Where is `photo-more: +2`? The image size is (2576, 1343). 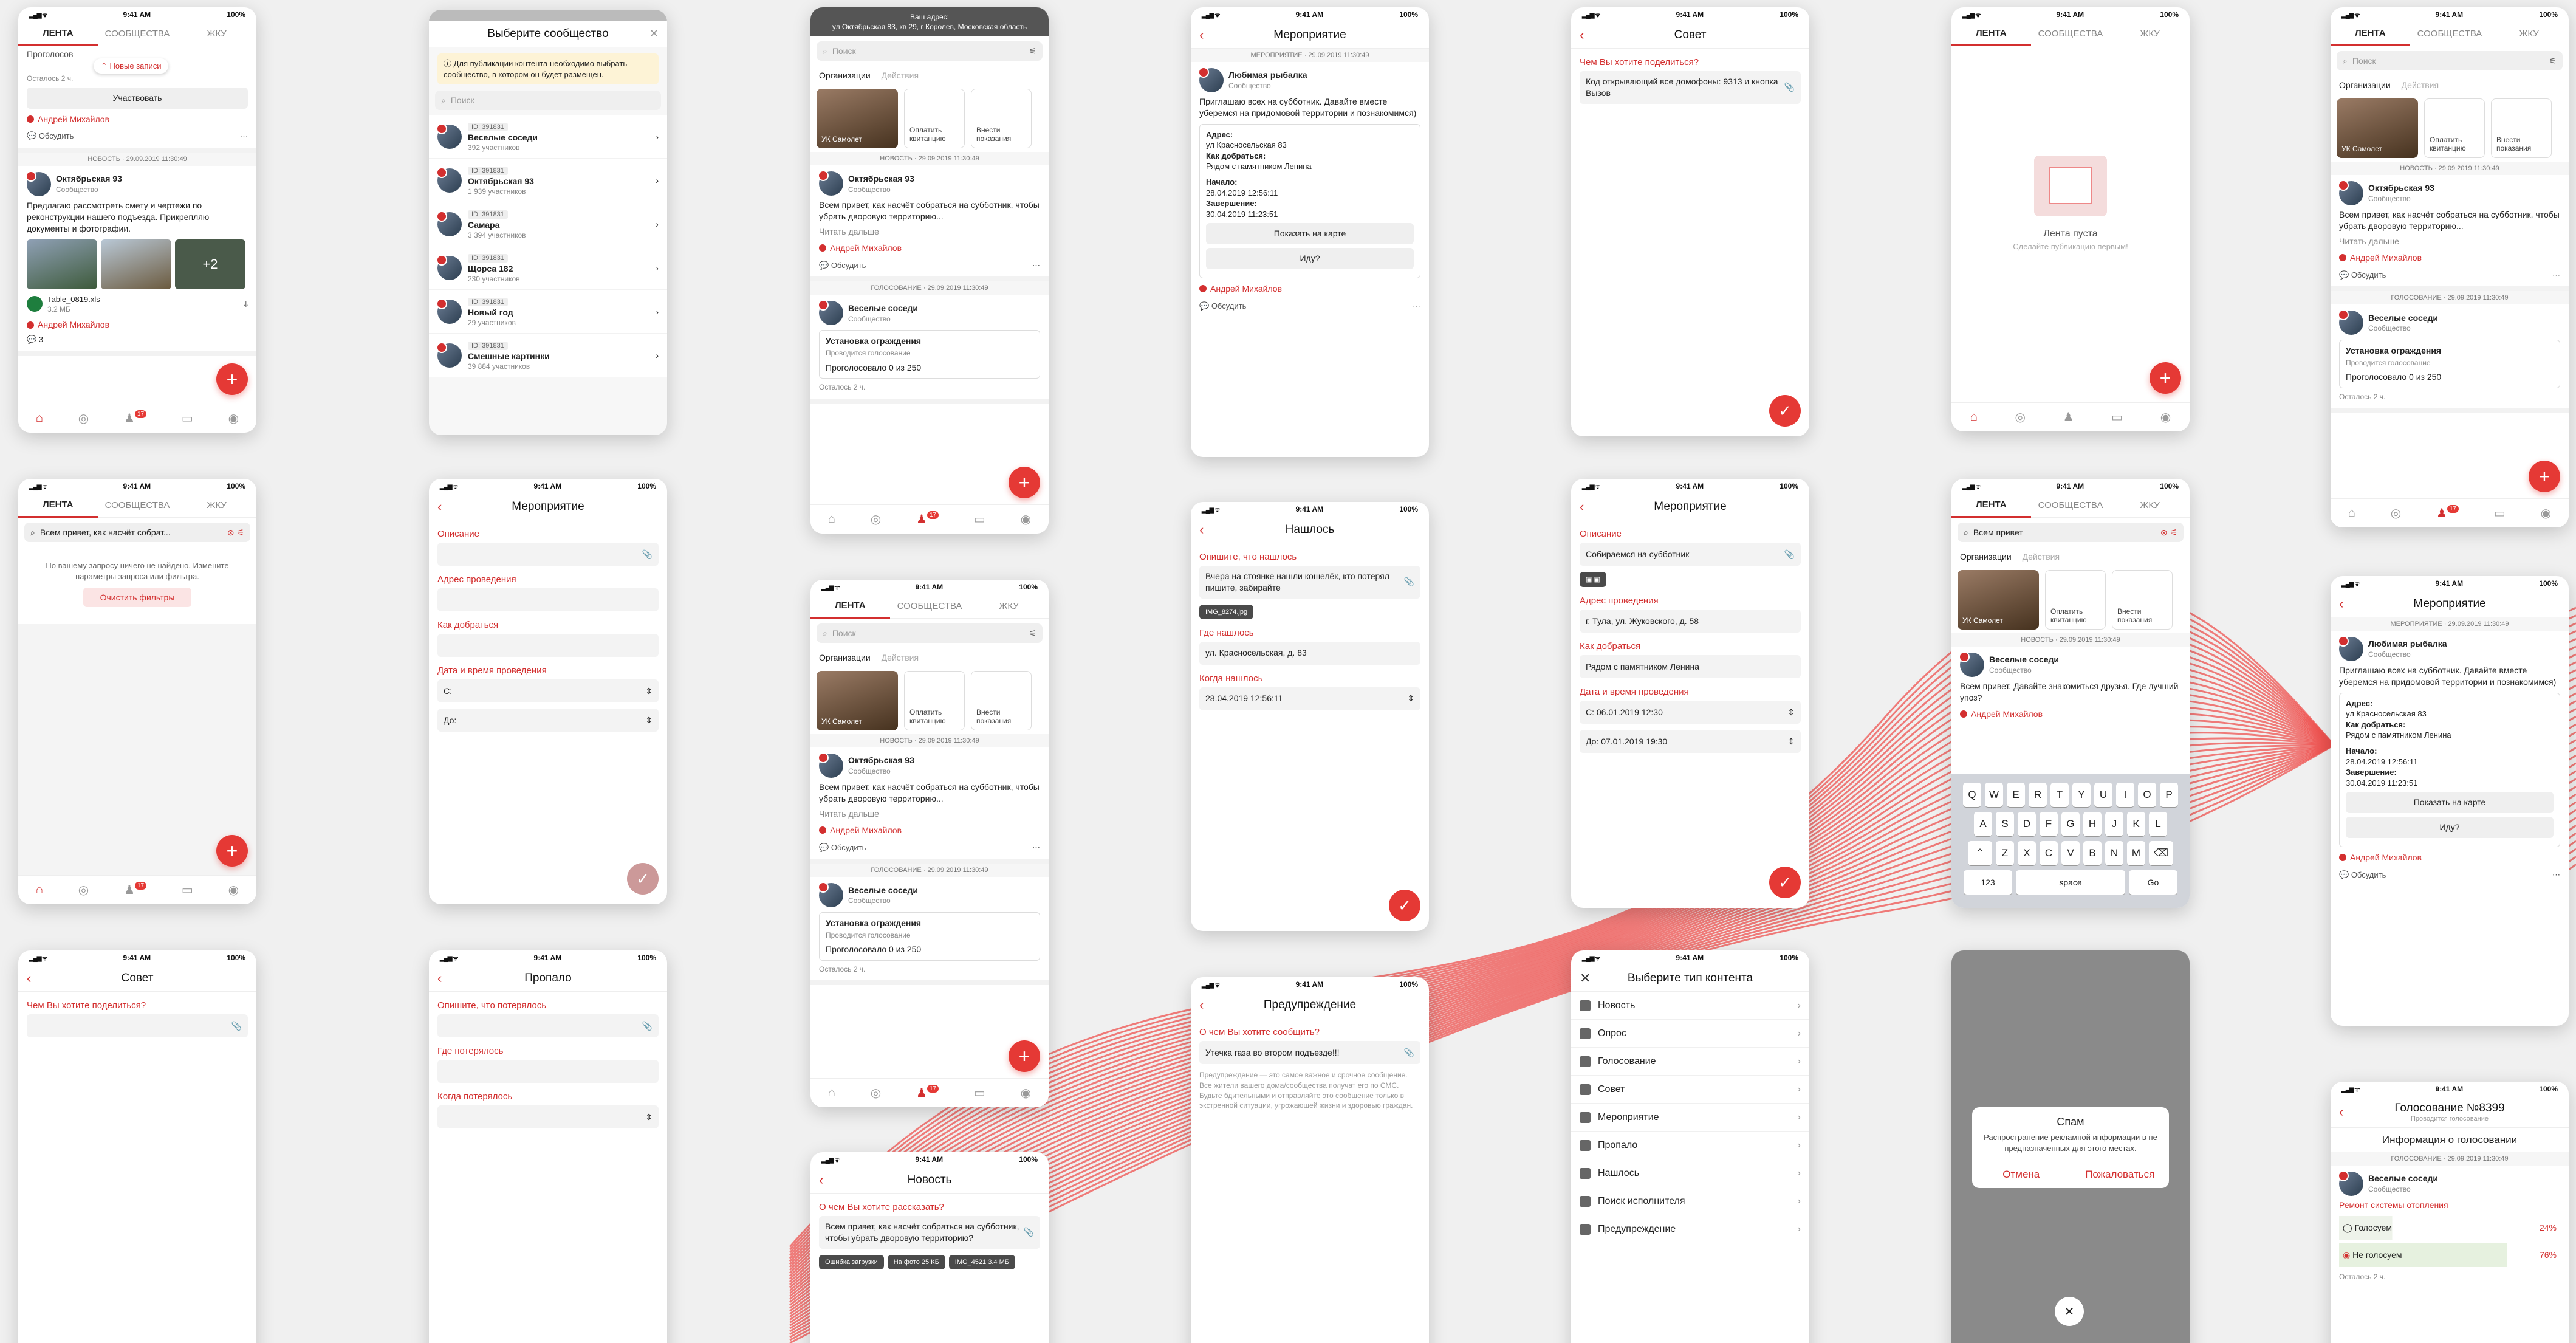
photo-more: +2 is located at coordinates (210, 264).